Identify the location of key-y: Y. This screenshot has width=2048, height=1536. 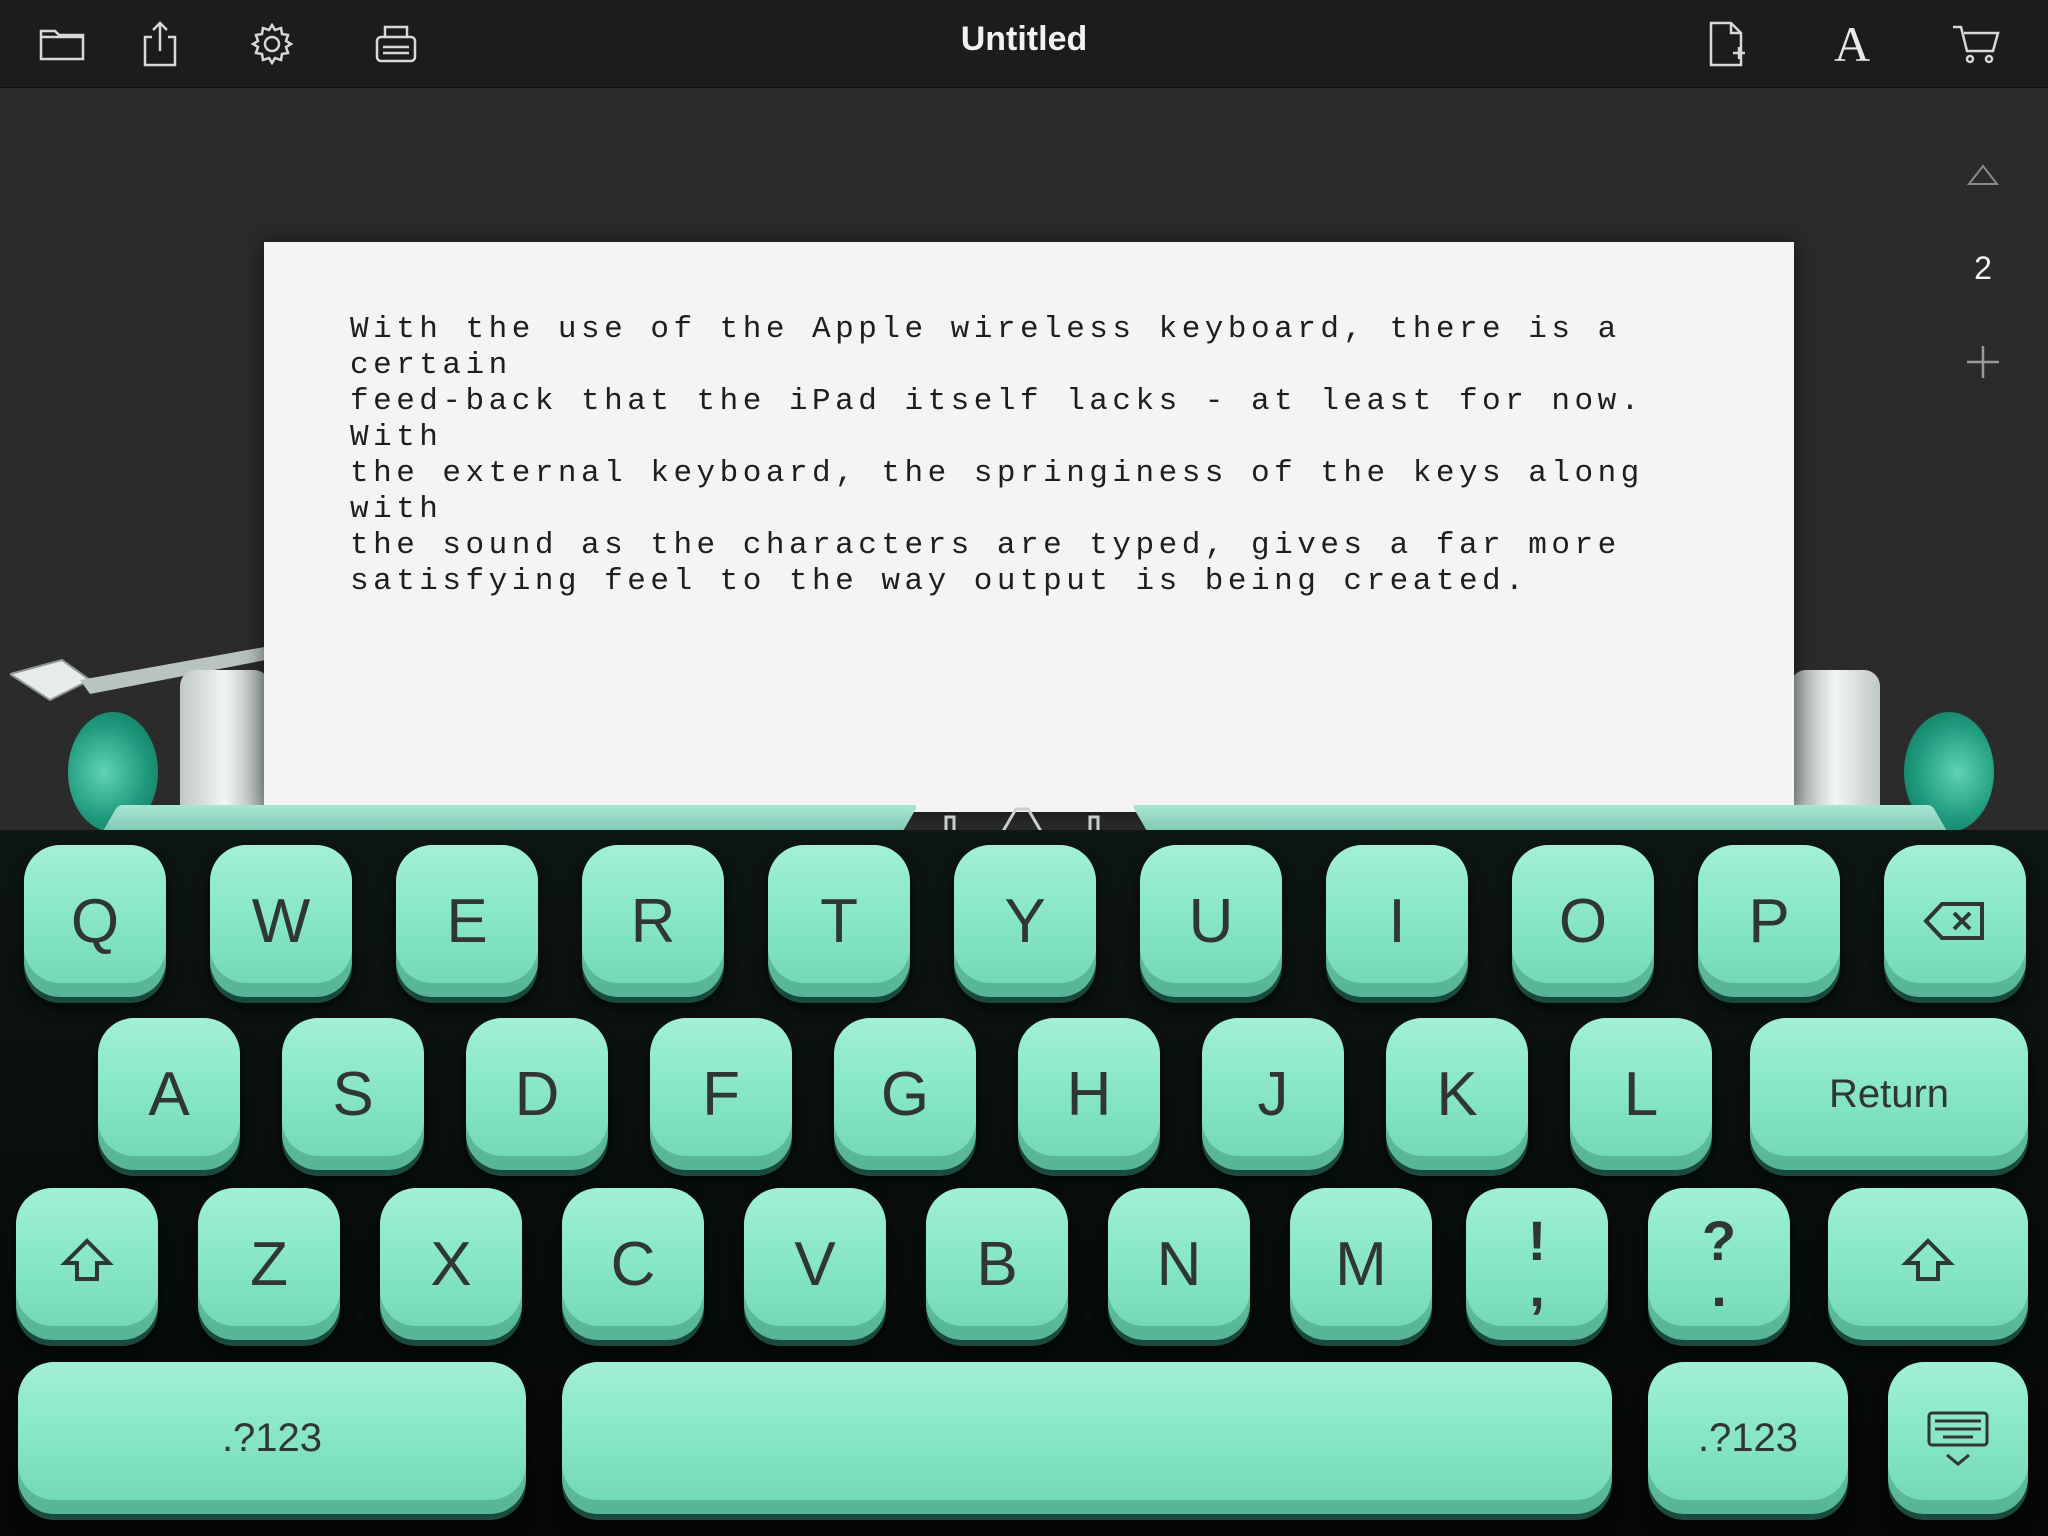
(1025, 921).